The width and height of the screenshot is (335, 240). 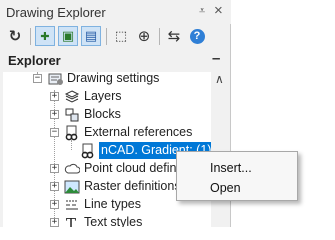 I want to click on title-bar: Drawing Explorer ⩡ ×, so click(x=115, y=12).